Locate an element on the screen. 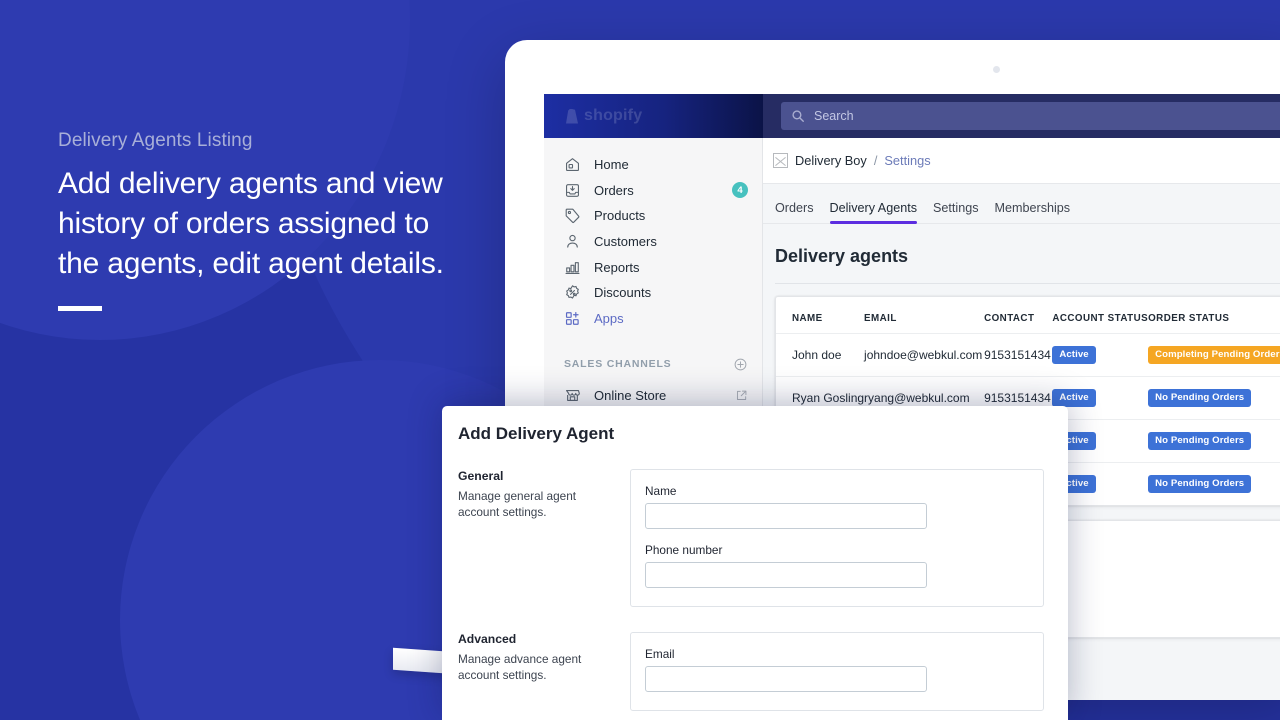  sidebar-item-label: Discounts is located at coordinates (623, 293).